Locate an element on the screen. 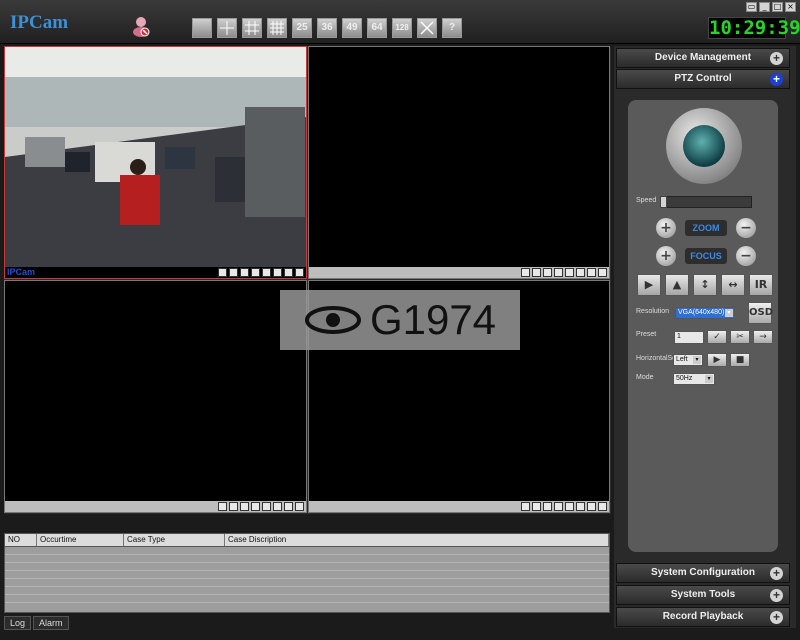 The image size is (800, 640). maximize-icon: □ is located at coordinates (777, 7).